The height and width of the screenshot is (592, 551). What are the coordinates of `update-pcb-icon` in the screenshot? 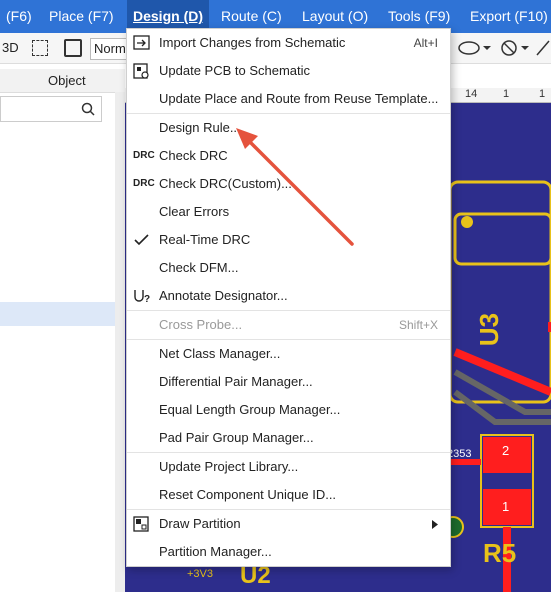 It's located at (141, 71).